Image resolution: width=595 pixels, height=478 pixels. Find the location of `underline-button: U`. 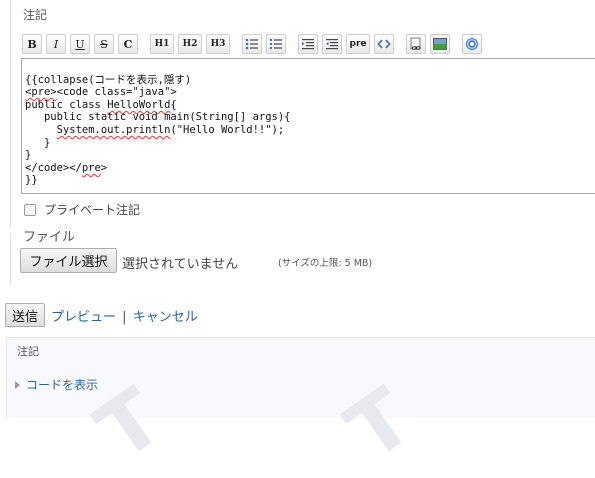

underline-button: U is located at coordinates (80, 44).